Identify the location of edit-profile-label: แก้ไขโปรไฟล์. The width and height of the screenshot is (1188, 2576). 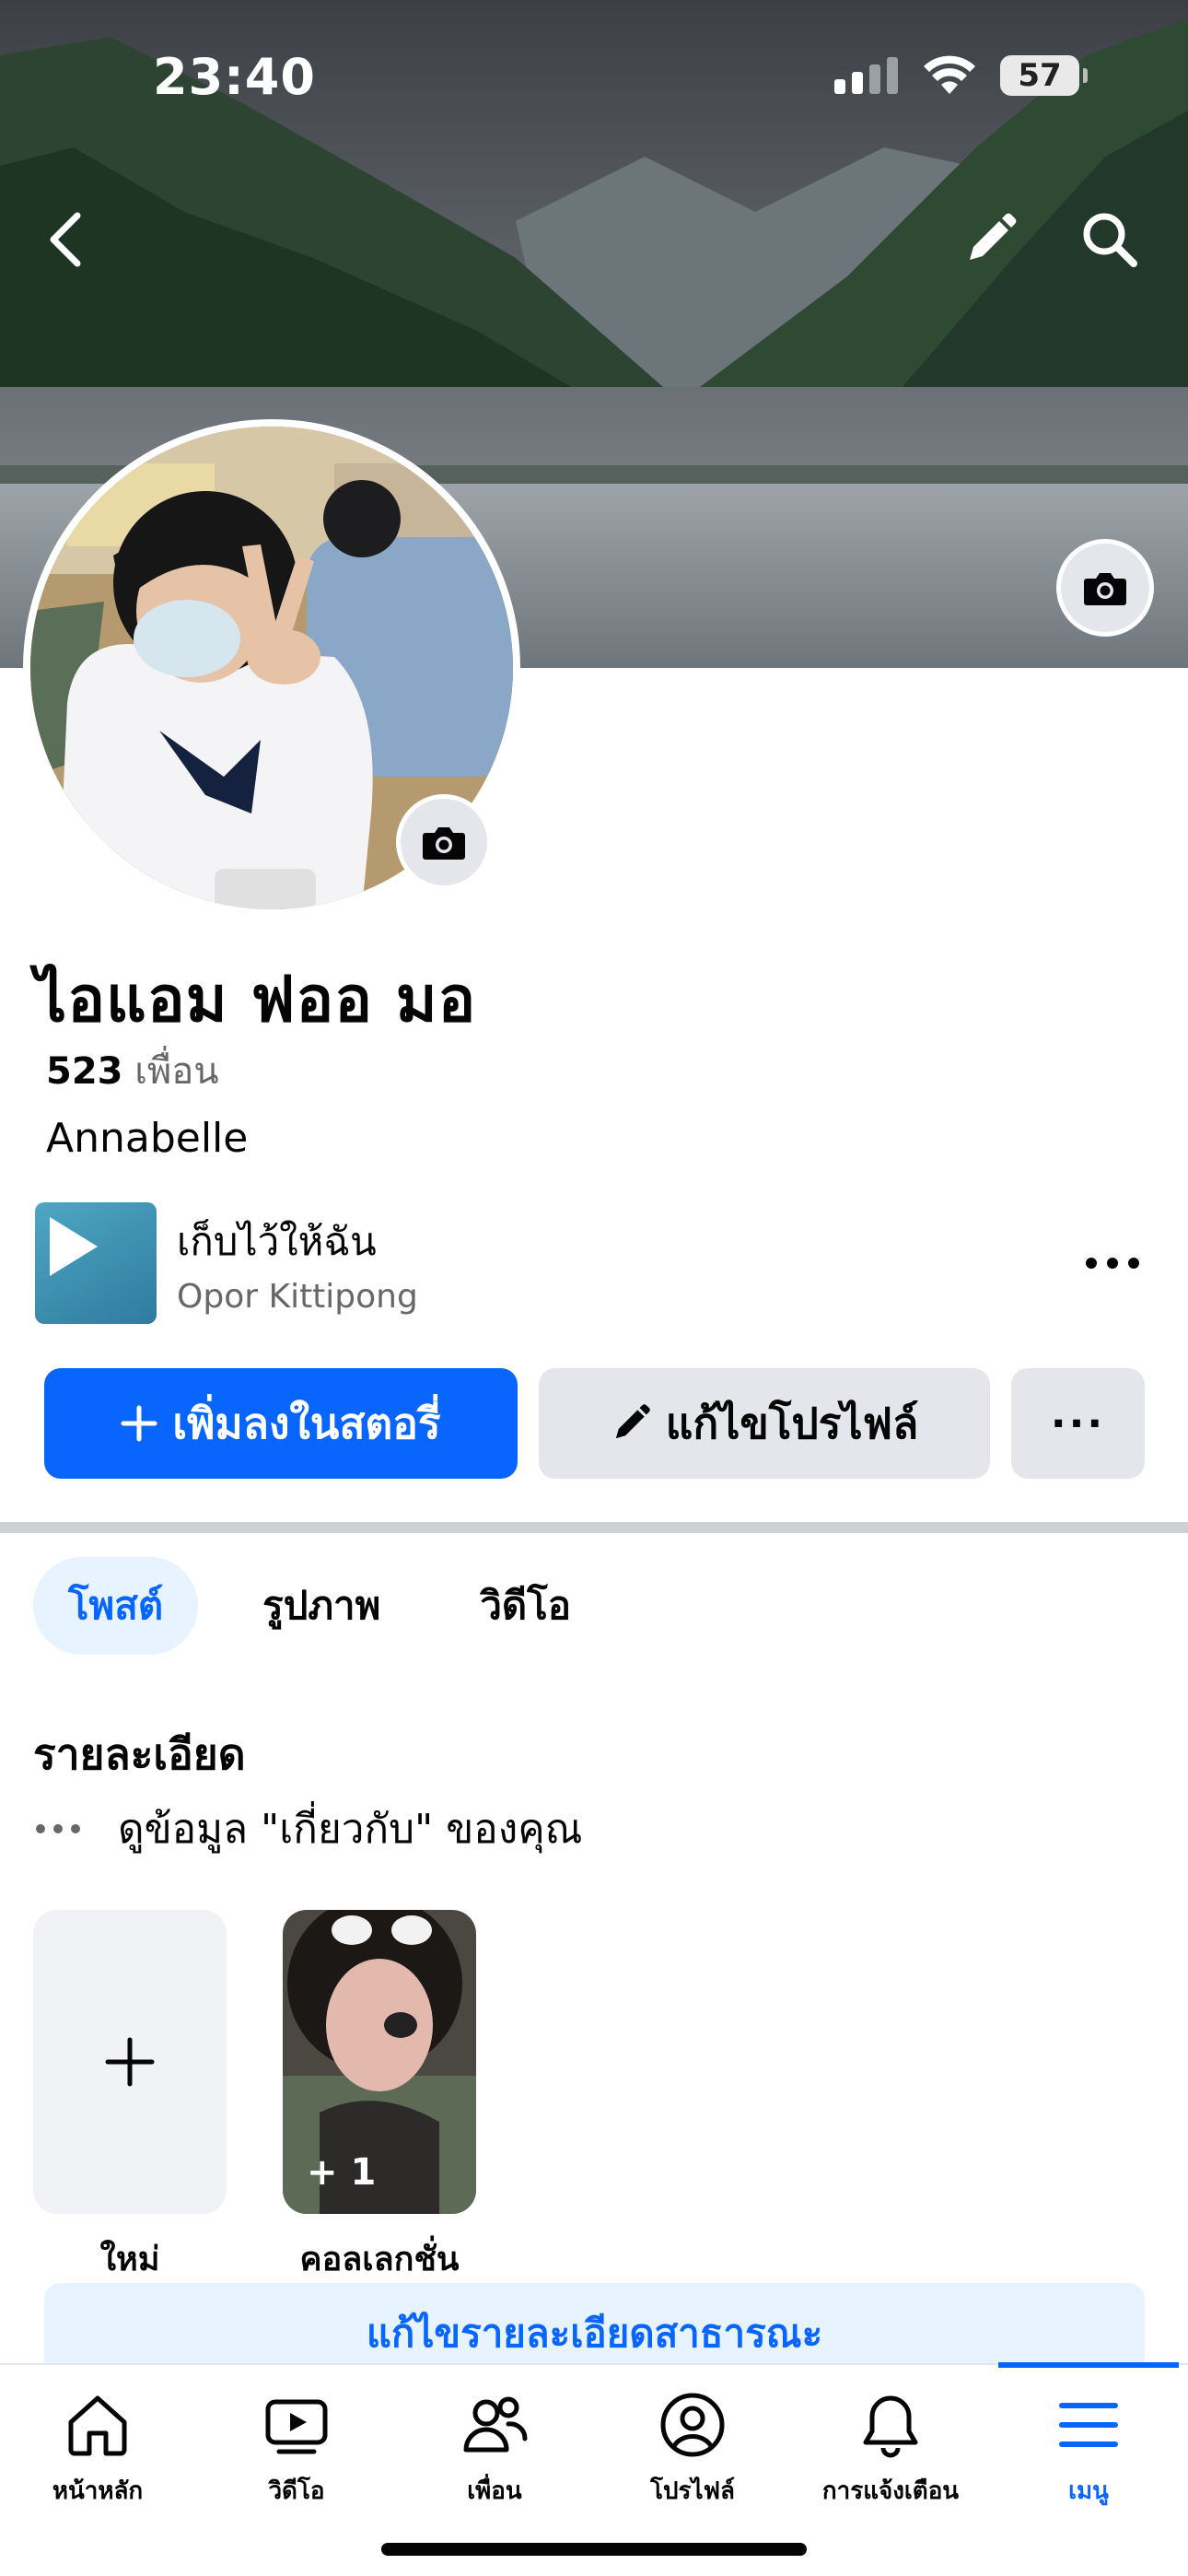
(792, 1423).